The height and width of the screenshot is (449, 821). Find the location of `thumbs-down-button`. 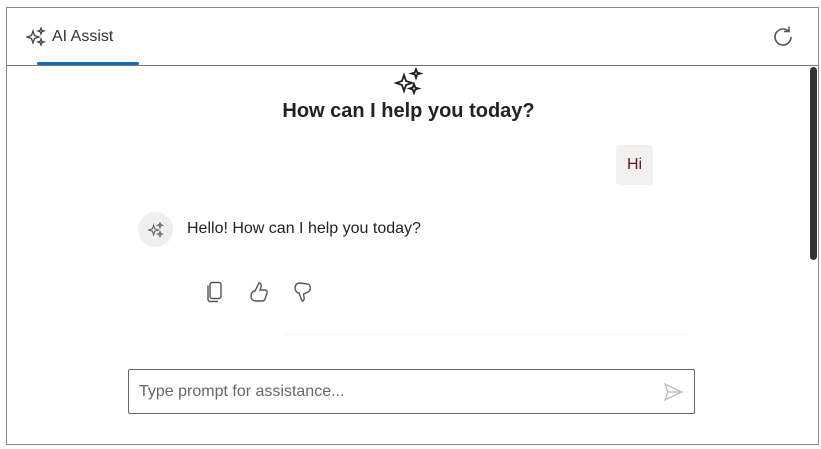

thumbs-down-button is located at coordinates (303, 292).